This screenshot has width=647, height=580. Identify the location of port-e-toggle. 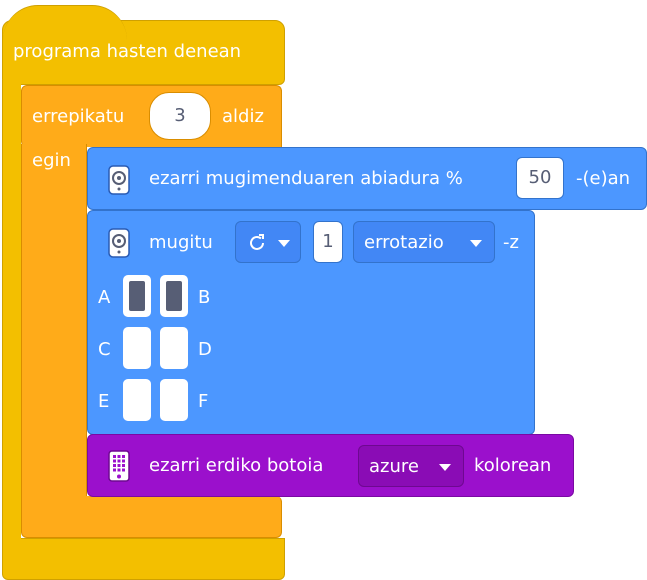
(137, 400).